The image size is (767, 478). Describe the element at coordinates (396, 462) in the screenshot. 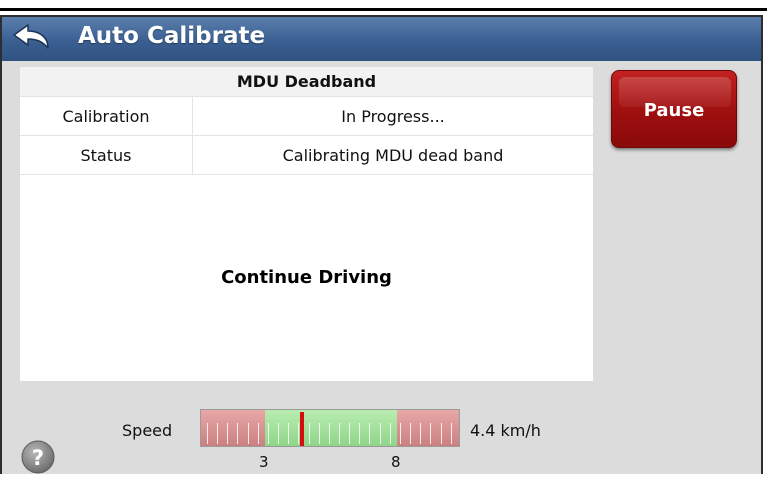

I see `target-max-label: 8` at that location.